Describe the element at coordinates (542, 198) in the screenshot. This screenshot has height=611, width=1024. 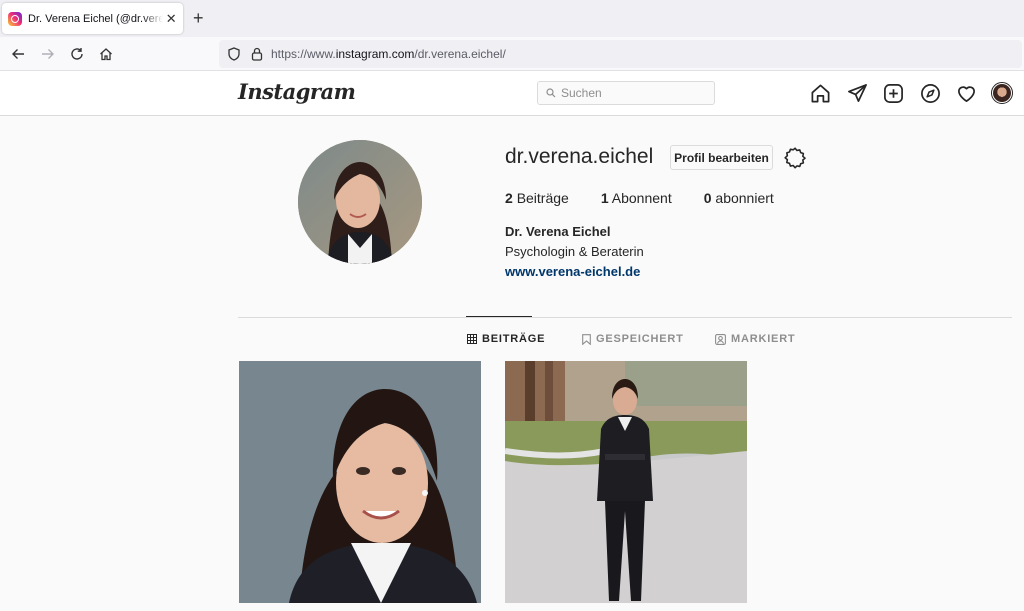
I see `stat-posts-label: Beiträge` at that location.